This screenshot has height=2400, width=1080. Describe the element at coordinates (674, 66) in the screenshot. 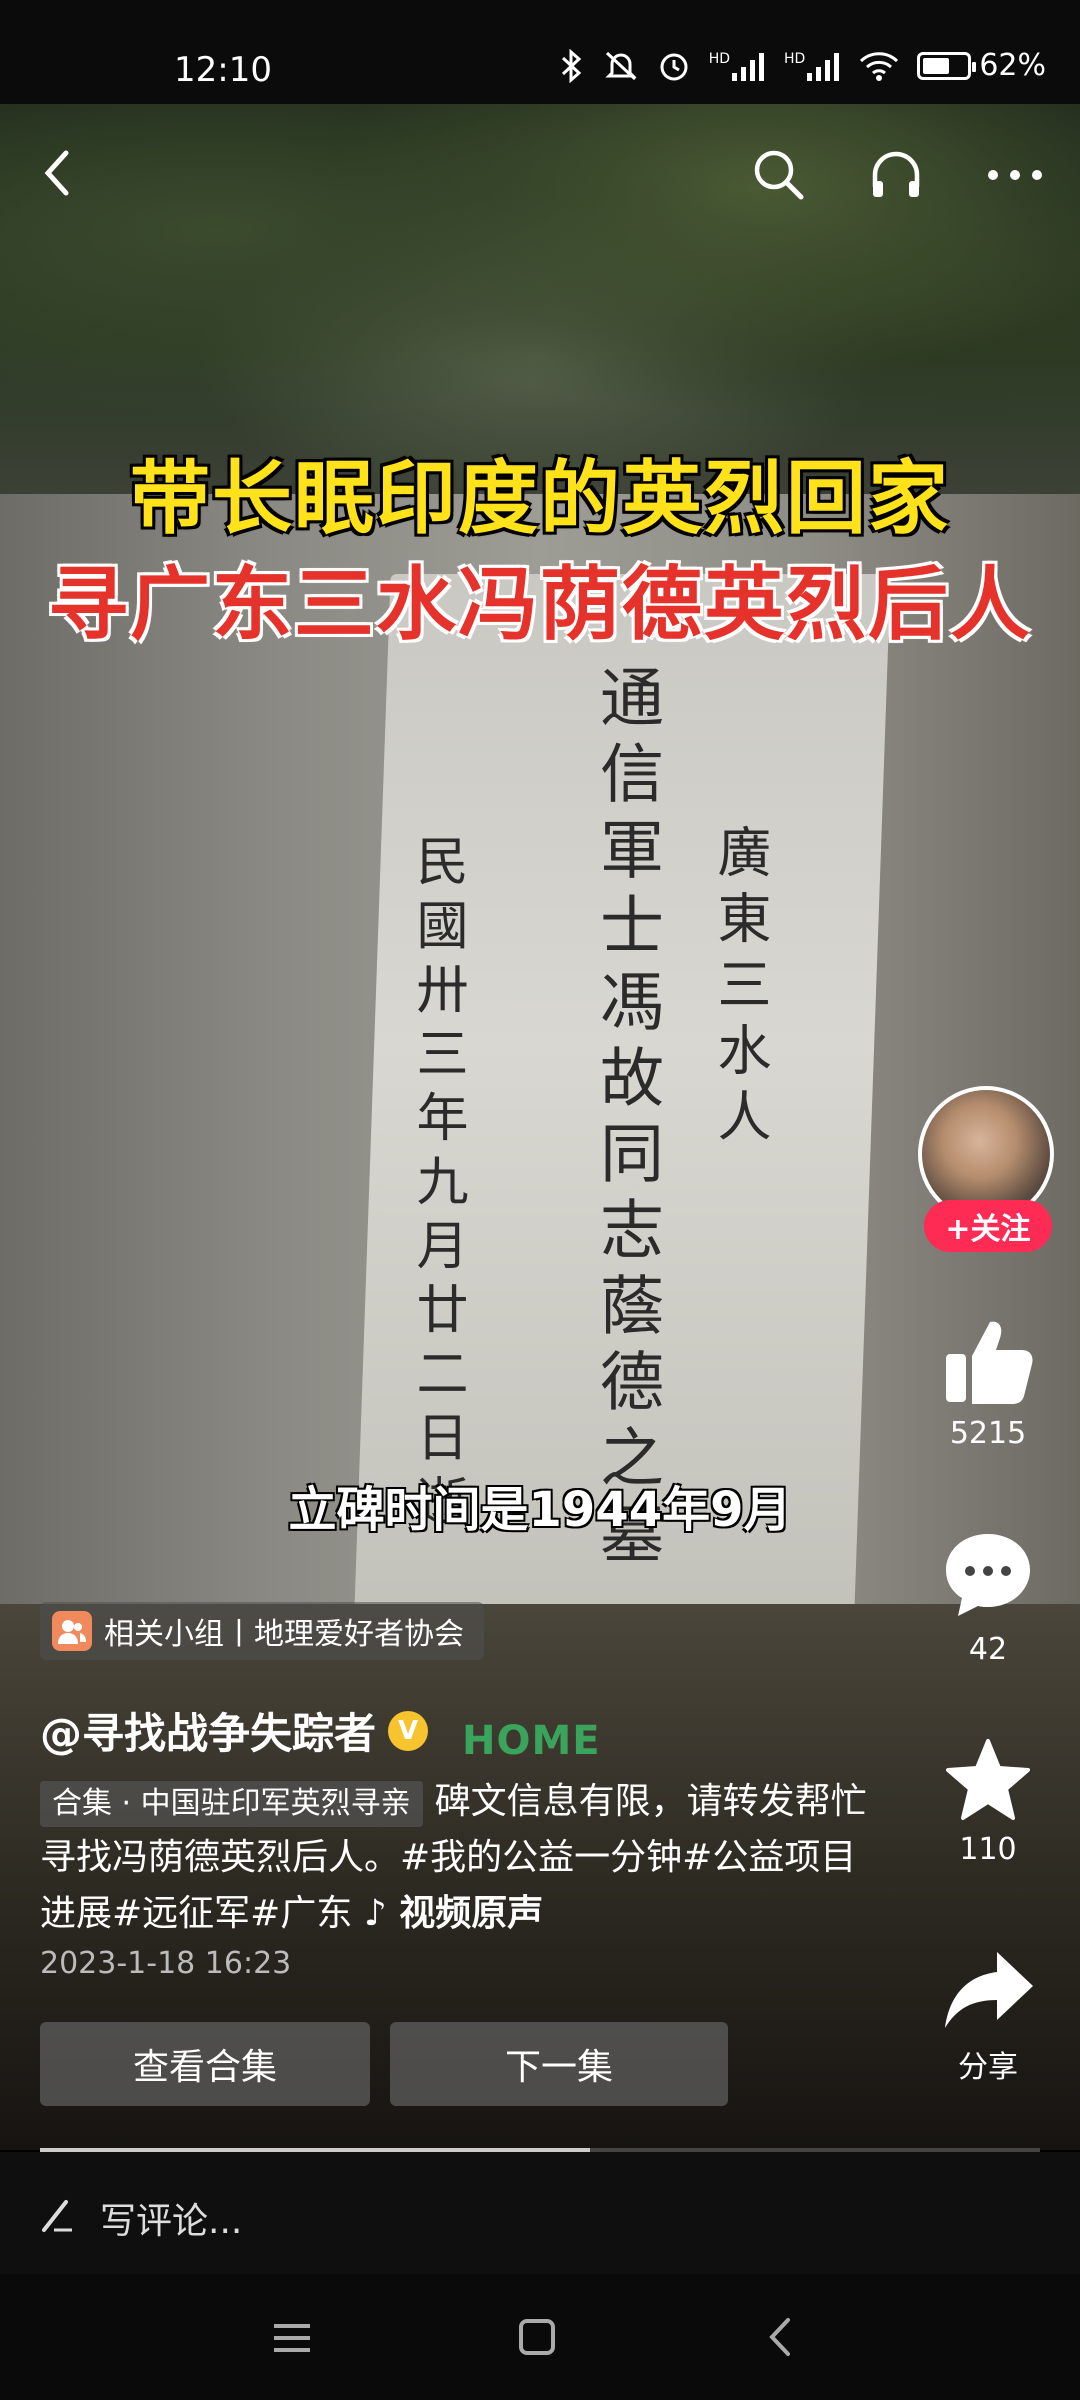

I see `alarm-icon` at that location.